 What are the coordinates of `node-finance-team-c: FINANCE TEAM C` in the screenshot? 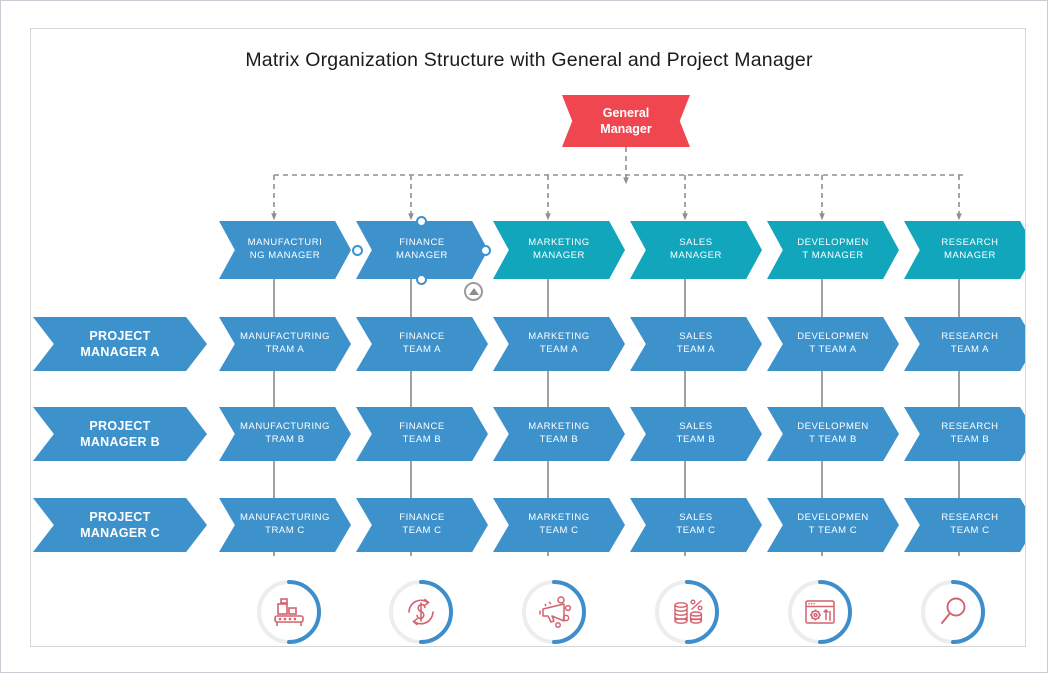 It's located at (422, 525).